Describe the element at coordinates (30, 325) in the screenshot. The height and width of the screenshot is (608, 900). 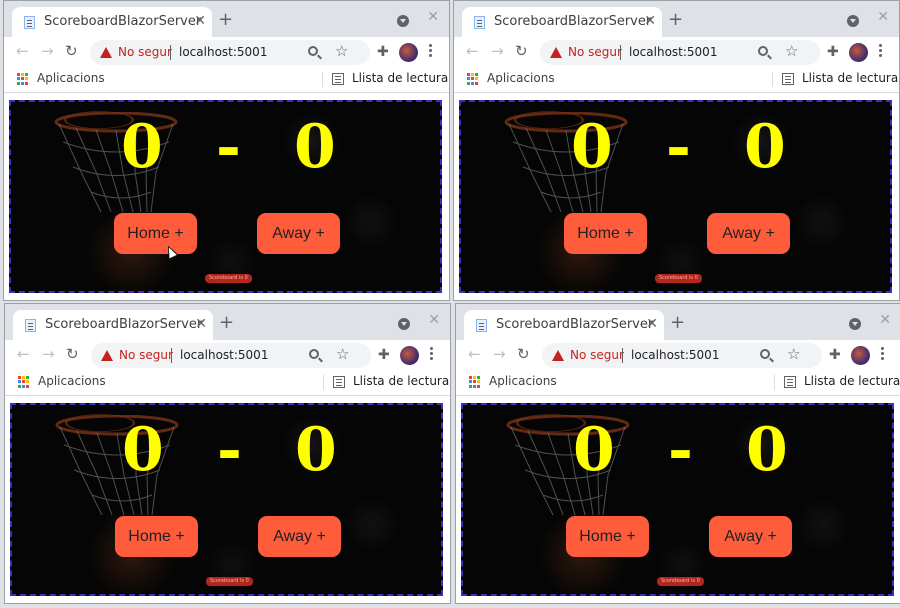
I see `page-favicon-icon` at that location.